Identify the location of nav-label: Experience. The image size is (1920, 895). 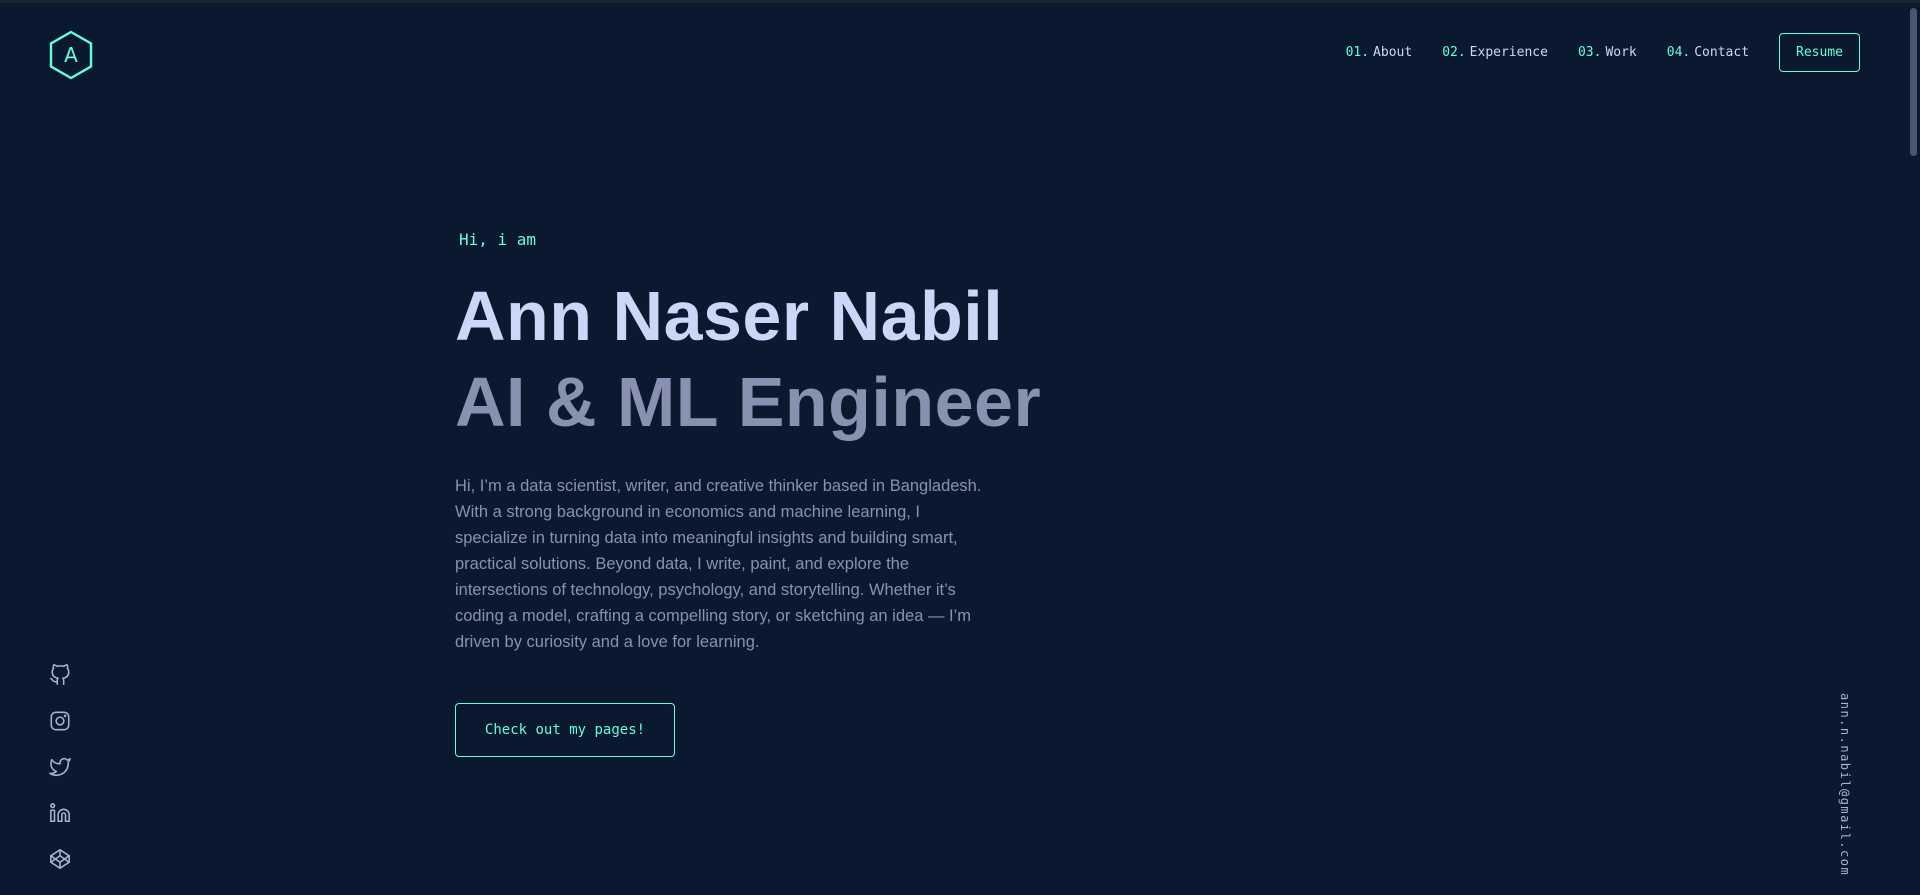
(1508, 52).